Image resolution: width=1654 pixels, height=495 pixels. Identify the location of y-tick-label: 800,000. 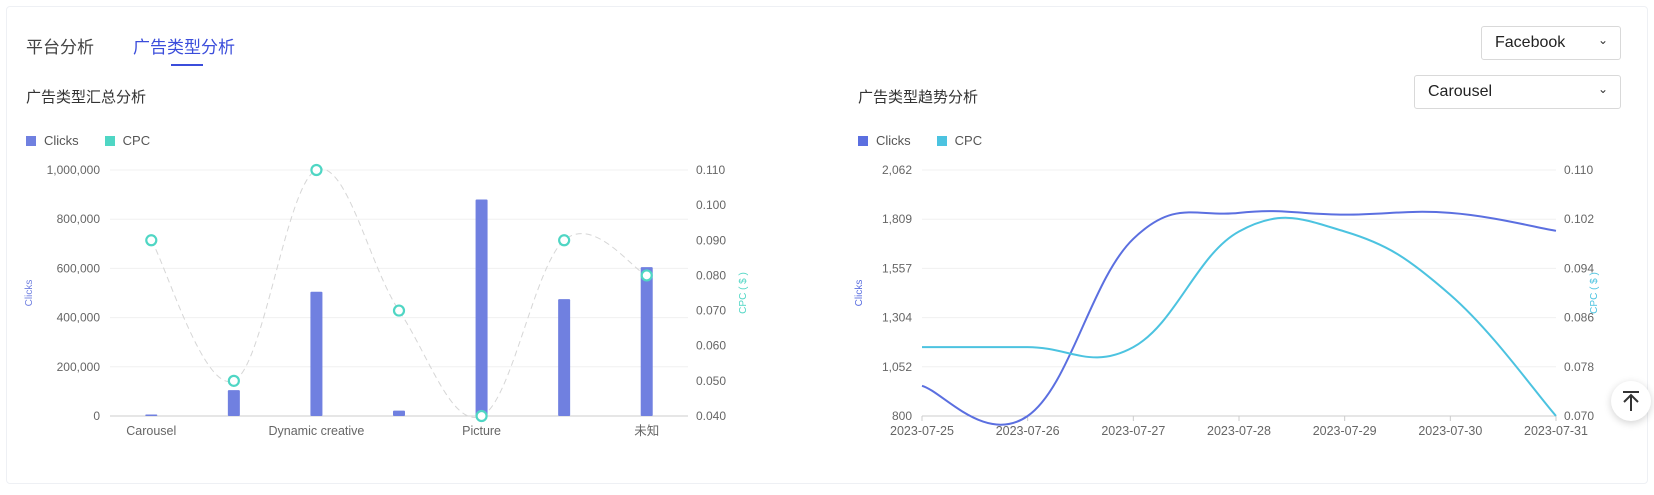
(79, 219).